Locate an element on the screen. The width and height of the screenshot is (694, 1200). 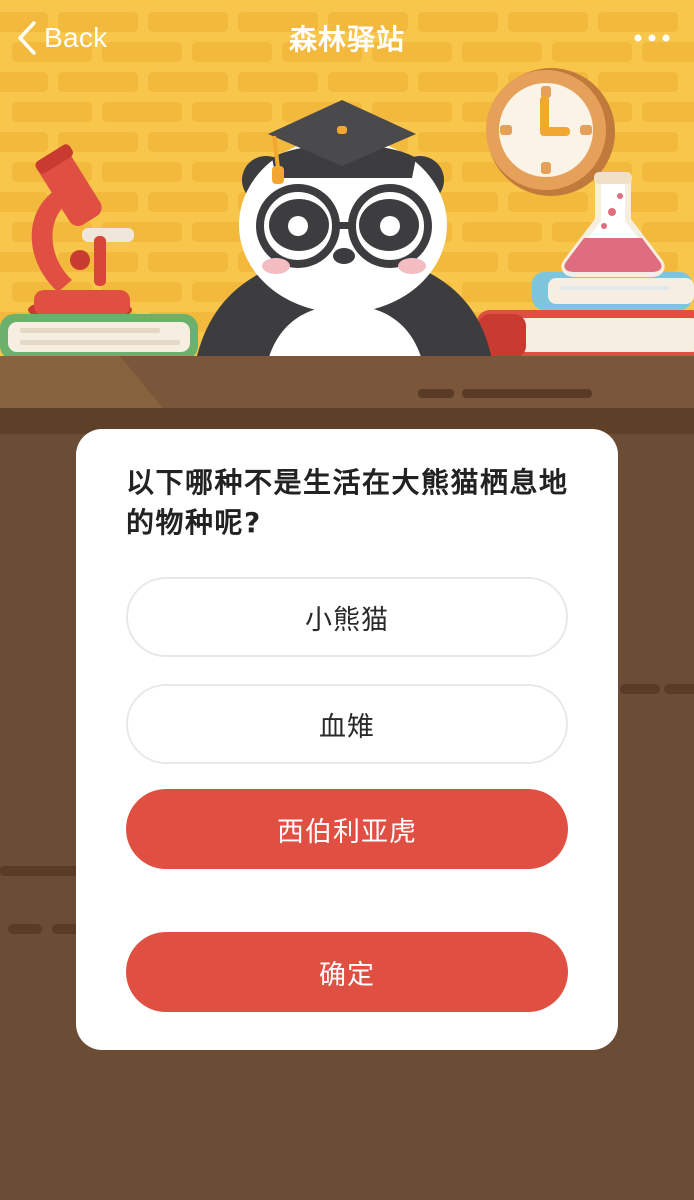
answer-option-label: 血雉 is located at coordinates (347, 727).